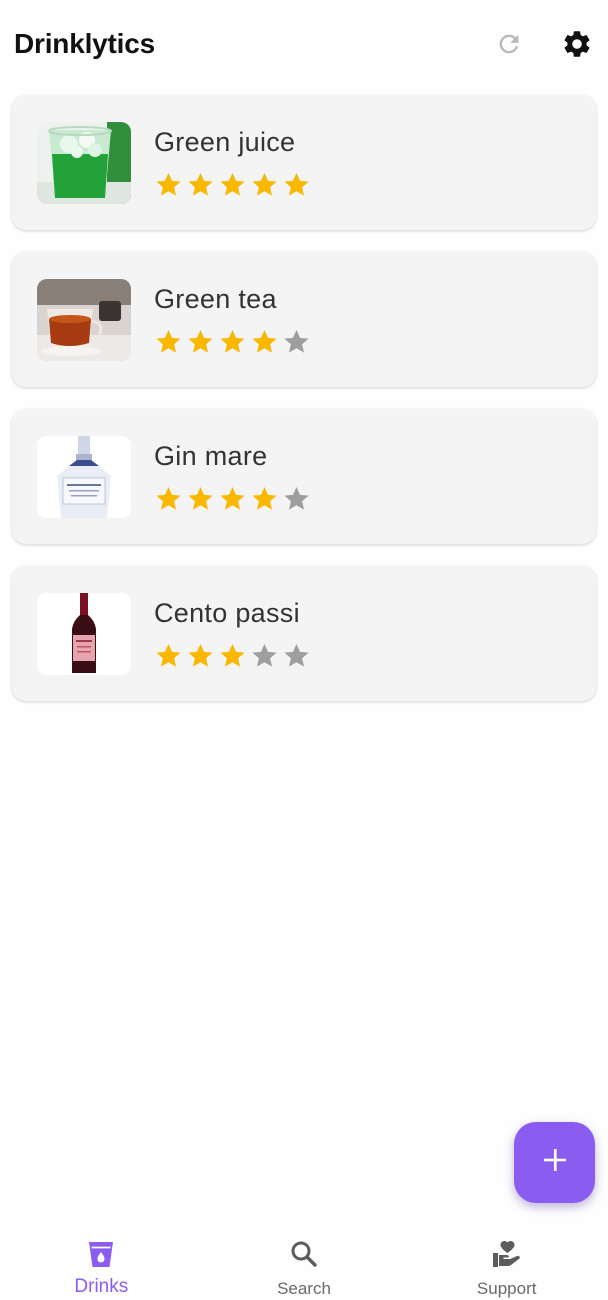 This screenshot has height=1300, width=608. What do you see at coordinates (225, 141) in the screenshot?
I see `drink-name: Green juice` at bounding box center [225, 141].